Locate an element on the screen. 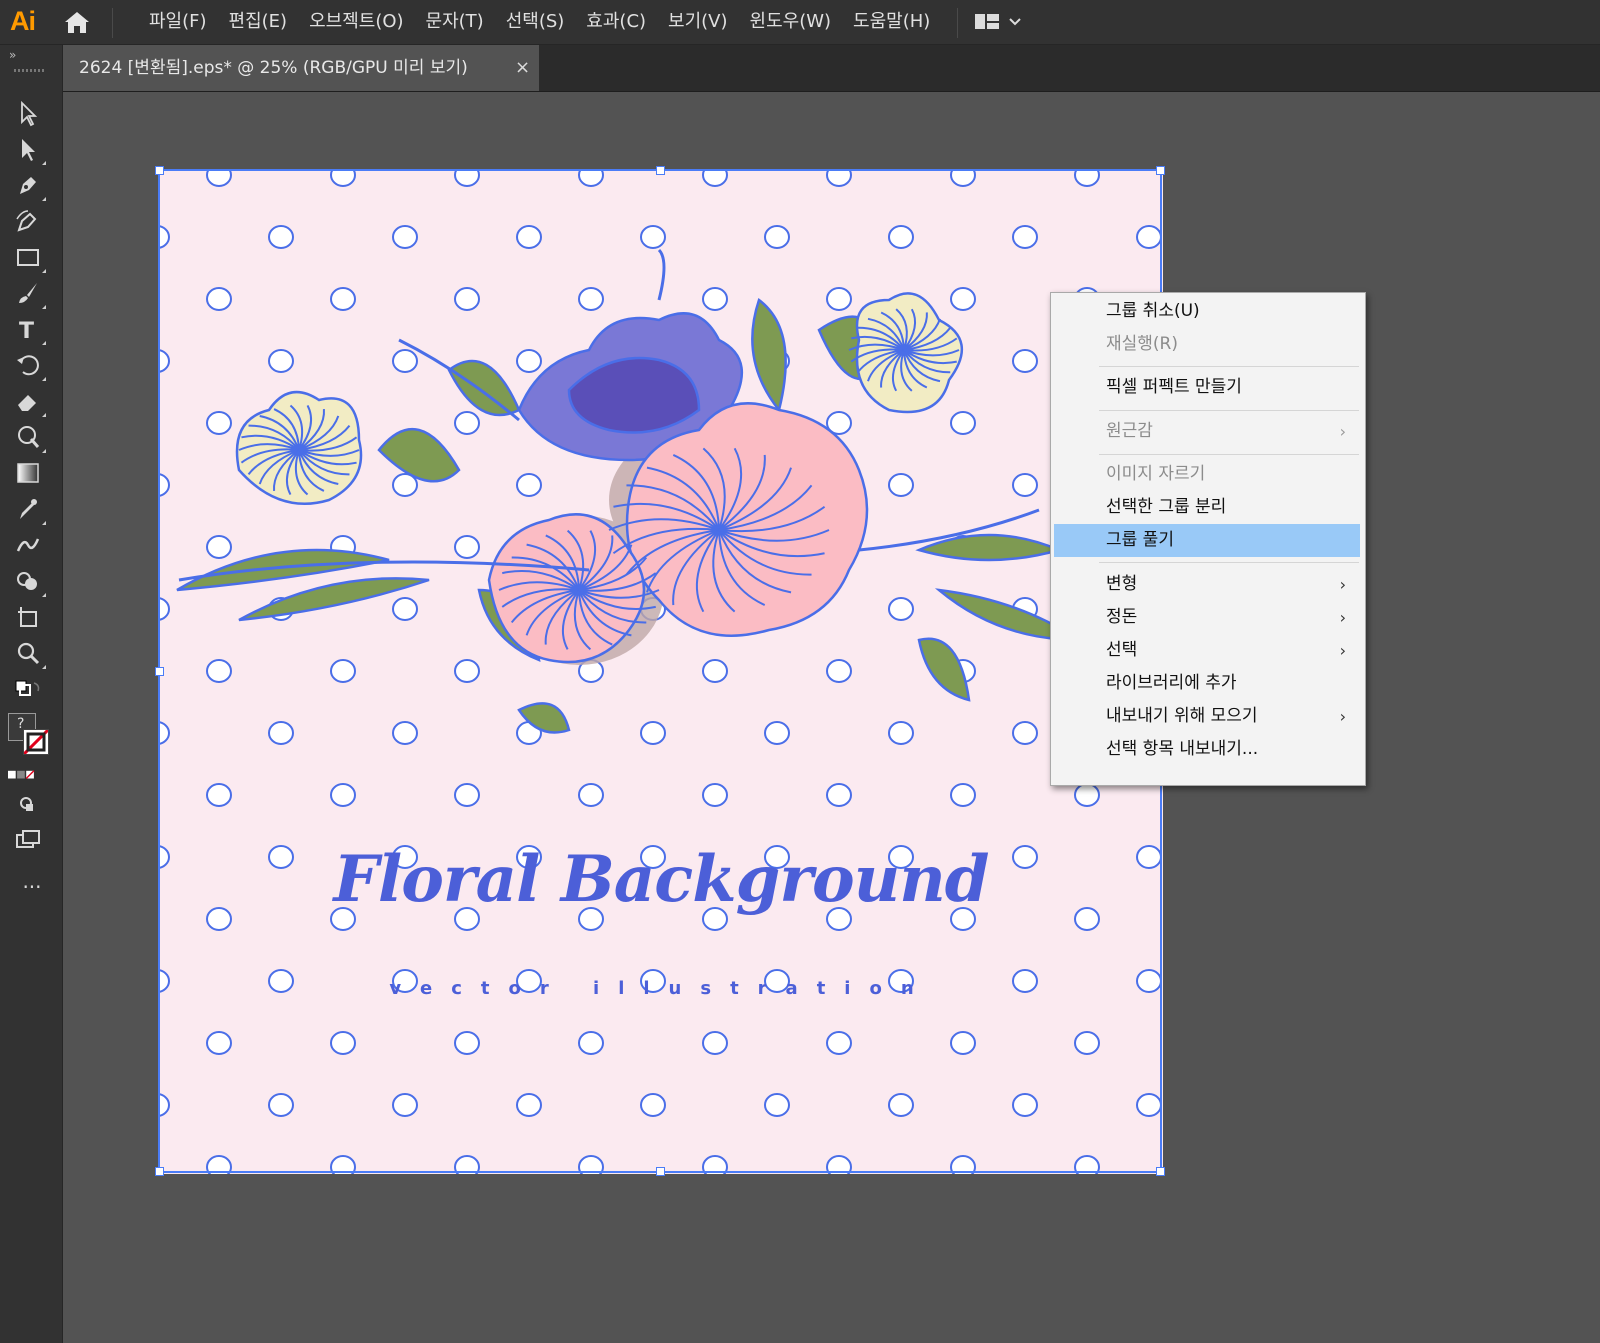 The width and height of the screenshot is (1600, 1343). home-icon is located at coordinates (77, 22).